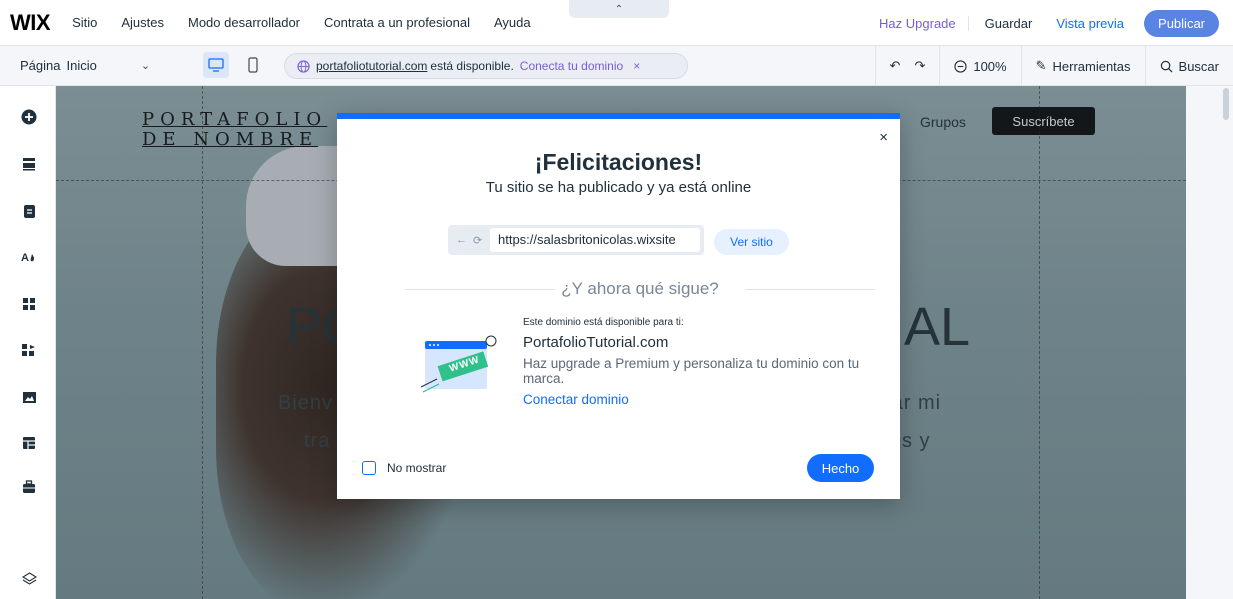 The height and width of the screenshot is (599, 1233). What do you see at coordinates (895, 66) in the screenshot?
I see `undo-icon: ↶` at bounding box center [895, 66].